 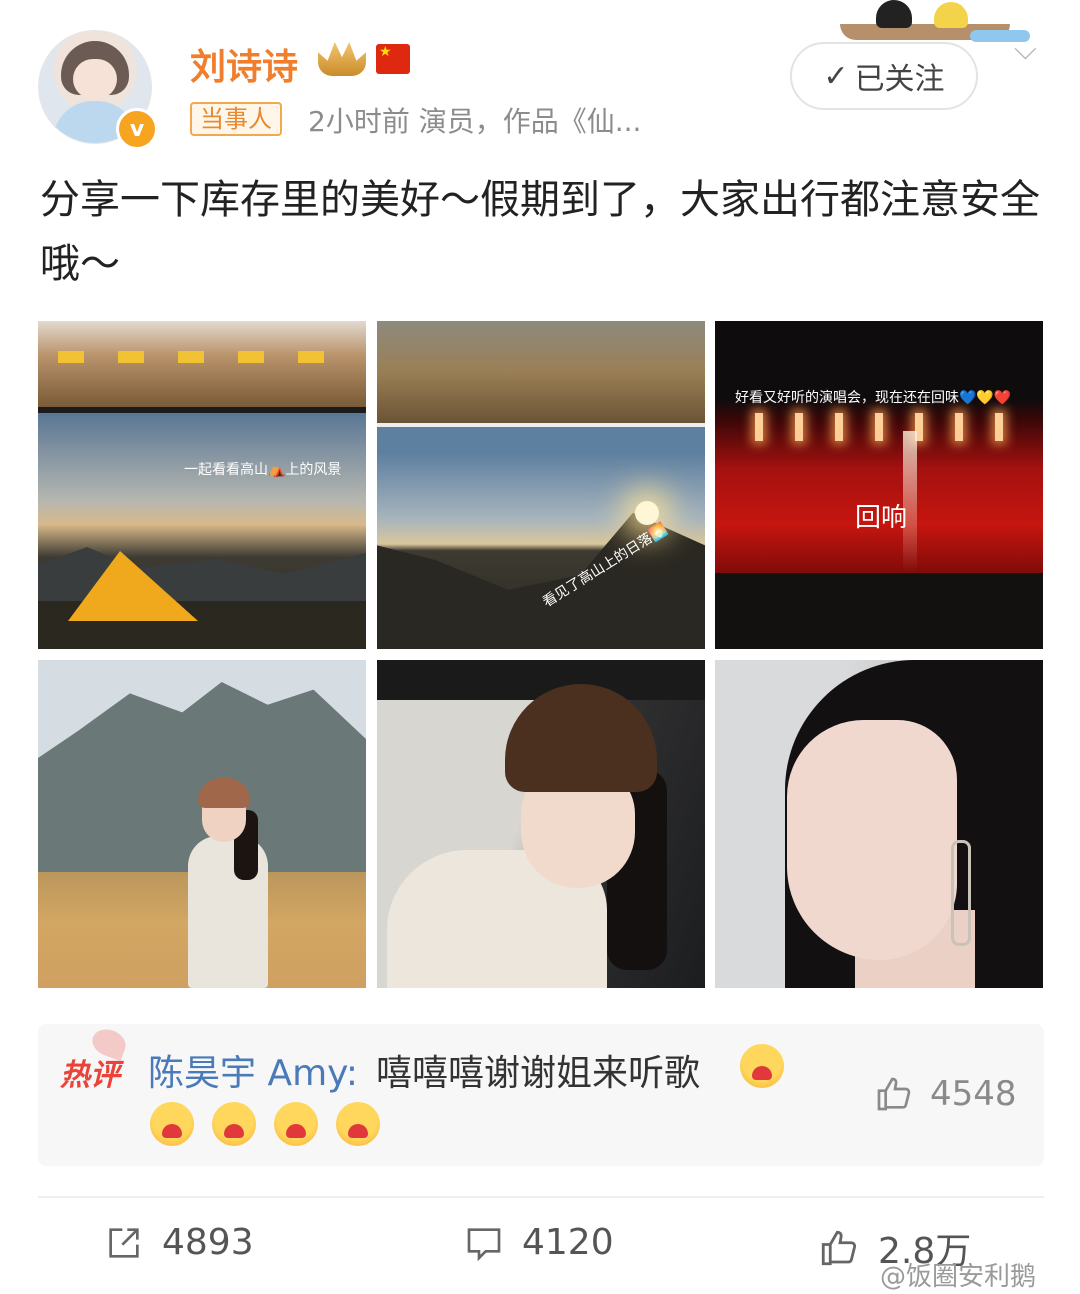 I want to click on follow-label: 已关注, so click(x=899, y=79).